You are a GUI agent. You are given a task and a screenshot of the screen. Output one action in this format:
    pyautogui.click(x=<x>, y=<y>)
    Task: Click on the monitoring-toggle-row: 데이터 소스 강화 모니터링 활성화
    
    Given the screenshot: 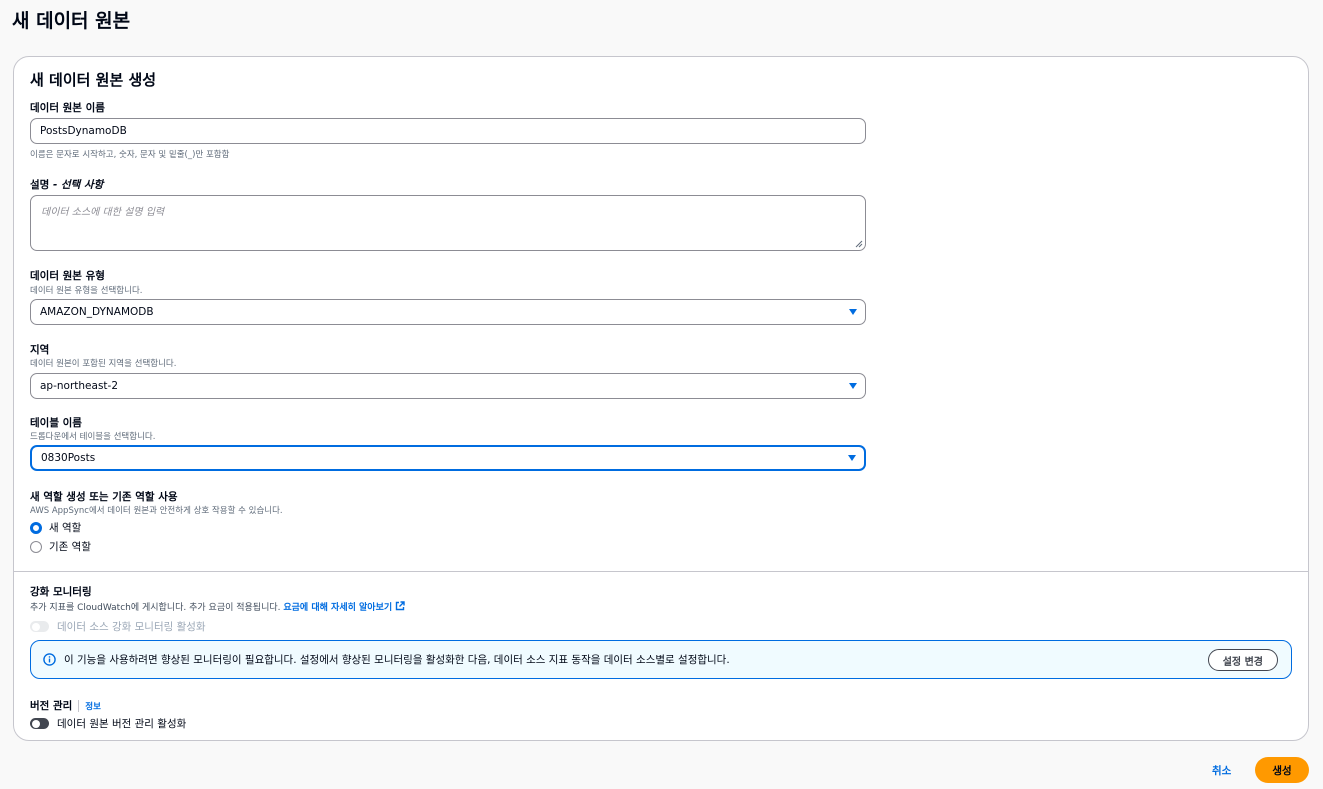 What is the action you would take?
    pyautogui.click(x=118, y=626)
    